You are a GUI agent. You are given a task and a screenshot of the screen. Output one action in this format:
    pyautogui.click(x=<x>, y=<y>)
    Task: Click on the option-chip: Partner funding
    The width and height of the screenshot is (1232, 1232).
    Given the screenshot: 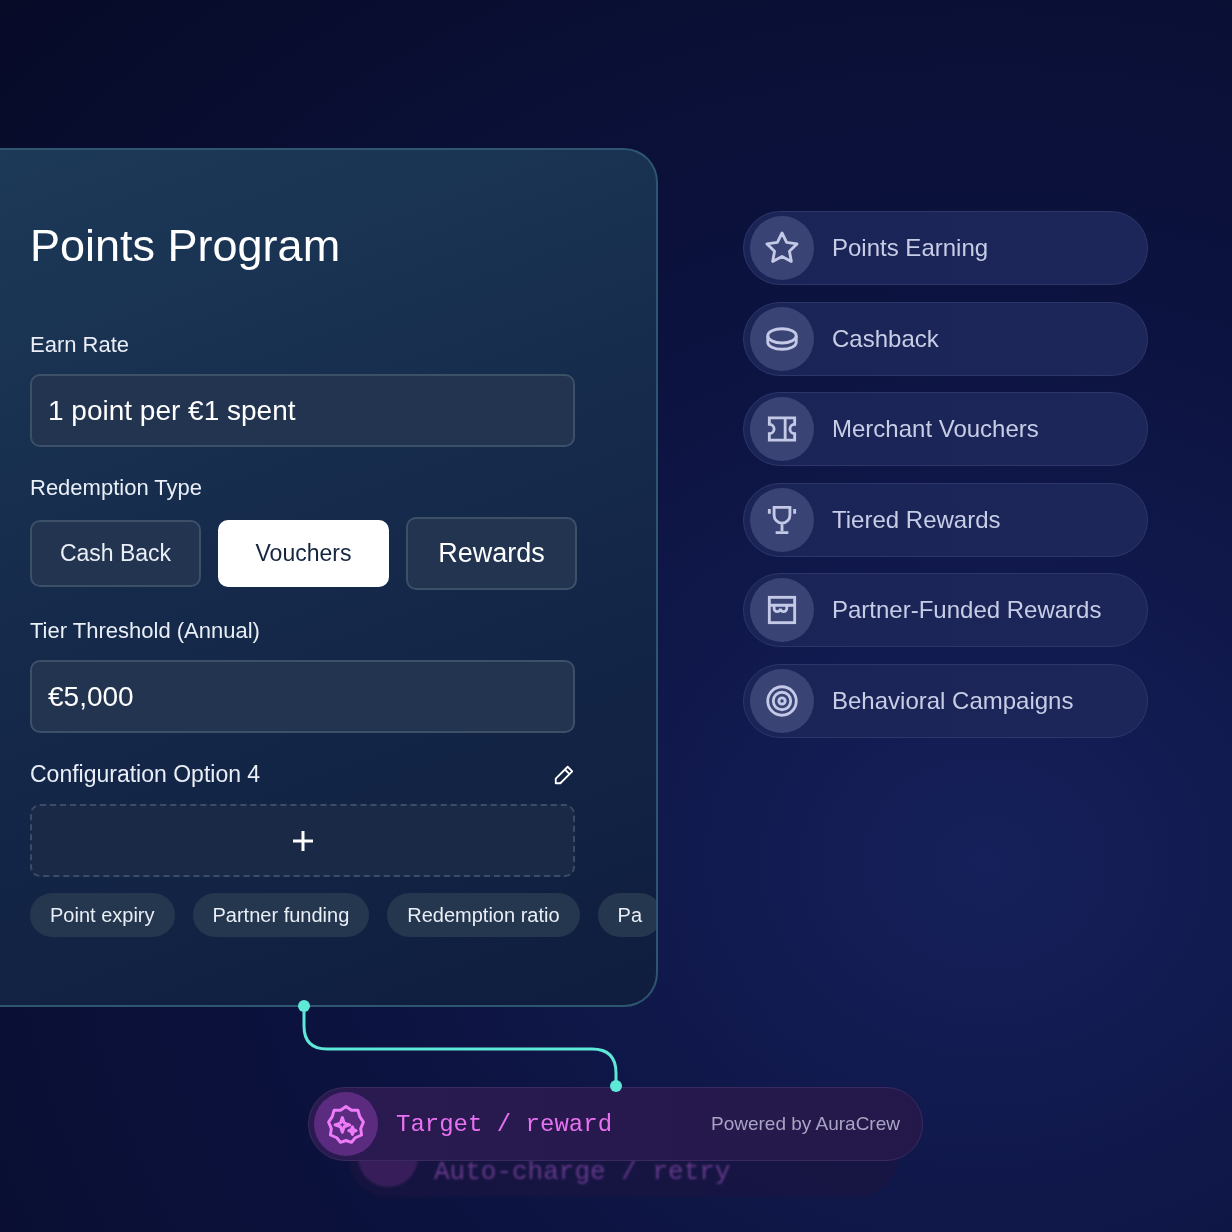 What is the action you would take?
    pyautogui.click(x=281, y=915)
    